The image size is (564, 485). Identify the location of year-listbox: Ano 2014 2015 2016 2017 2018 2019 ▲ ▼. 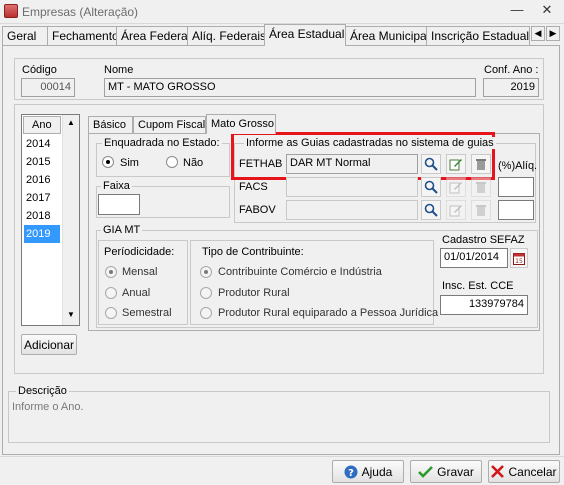
(50, 220).